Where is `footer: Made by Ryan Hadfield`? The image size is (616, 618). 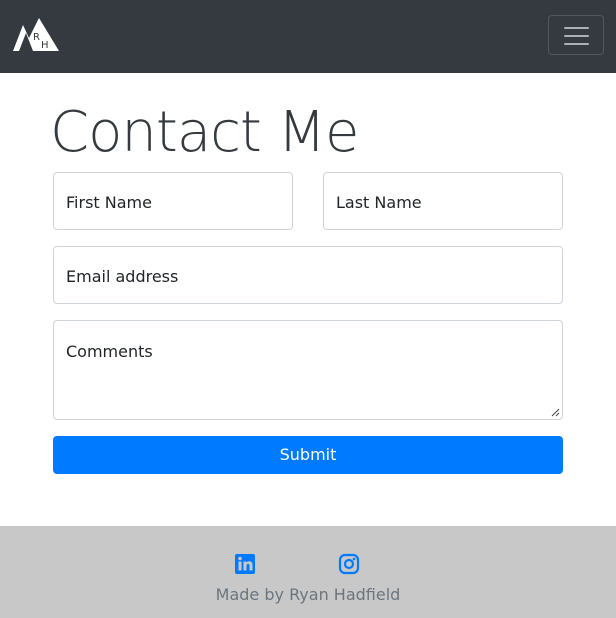
footer: Made by Ryan Hadfield is located at coordinates (308, 572).